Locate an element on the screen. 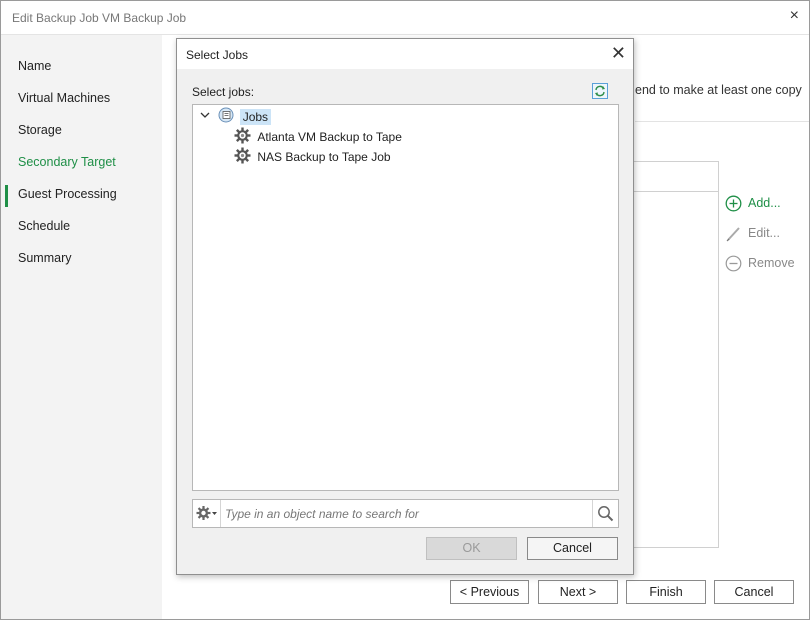 The width and height of the screenshot is (810, 620). previous-button: < Previous is located at coordinates (489, 592).